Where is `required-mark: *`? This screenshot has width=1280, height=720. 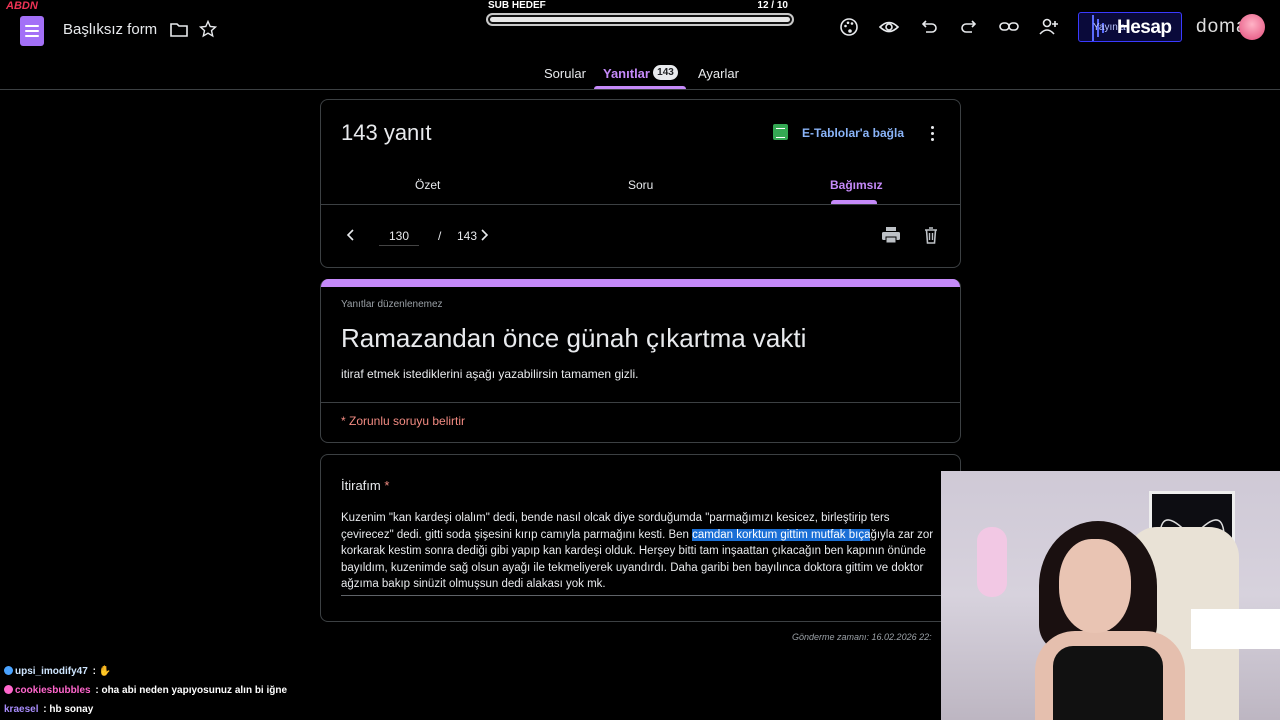 required-mark: * is located at coordinates (387, 485).